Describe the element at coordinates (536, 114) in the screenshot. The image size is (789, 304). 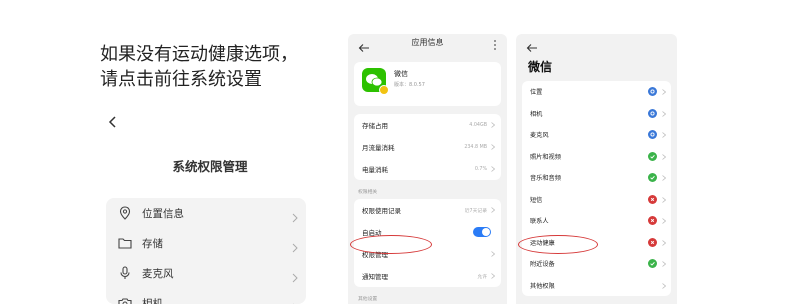
I see `row-label: 相机` at that location.